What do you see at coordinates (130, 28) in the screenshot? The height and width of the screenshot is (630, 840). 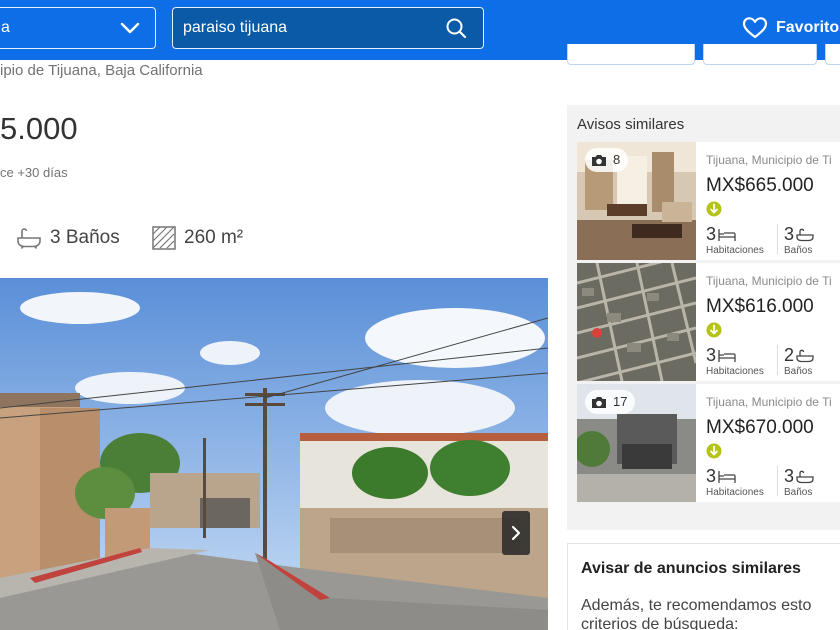 I see `chevron-down-icon` at bounding box center [130, 28].